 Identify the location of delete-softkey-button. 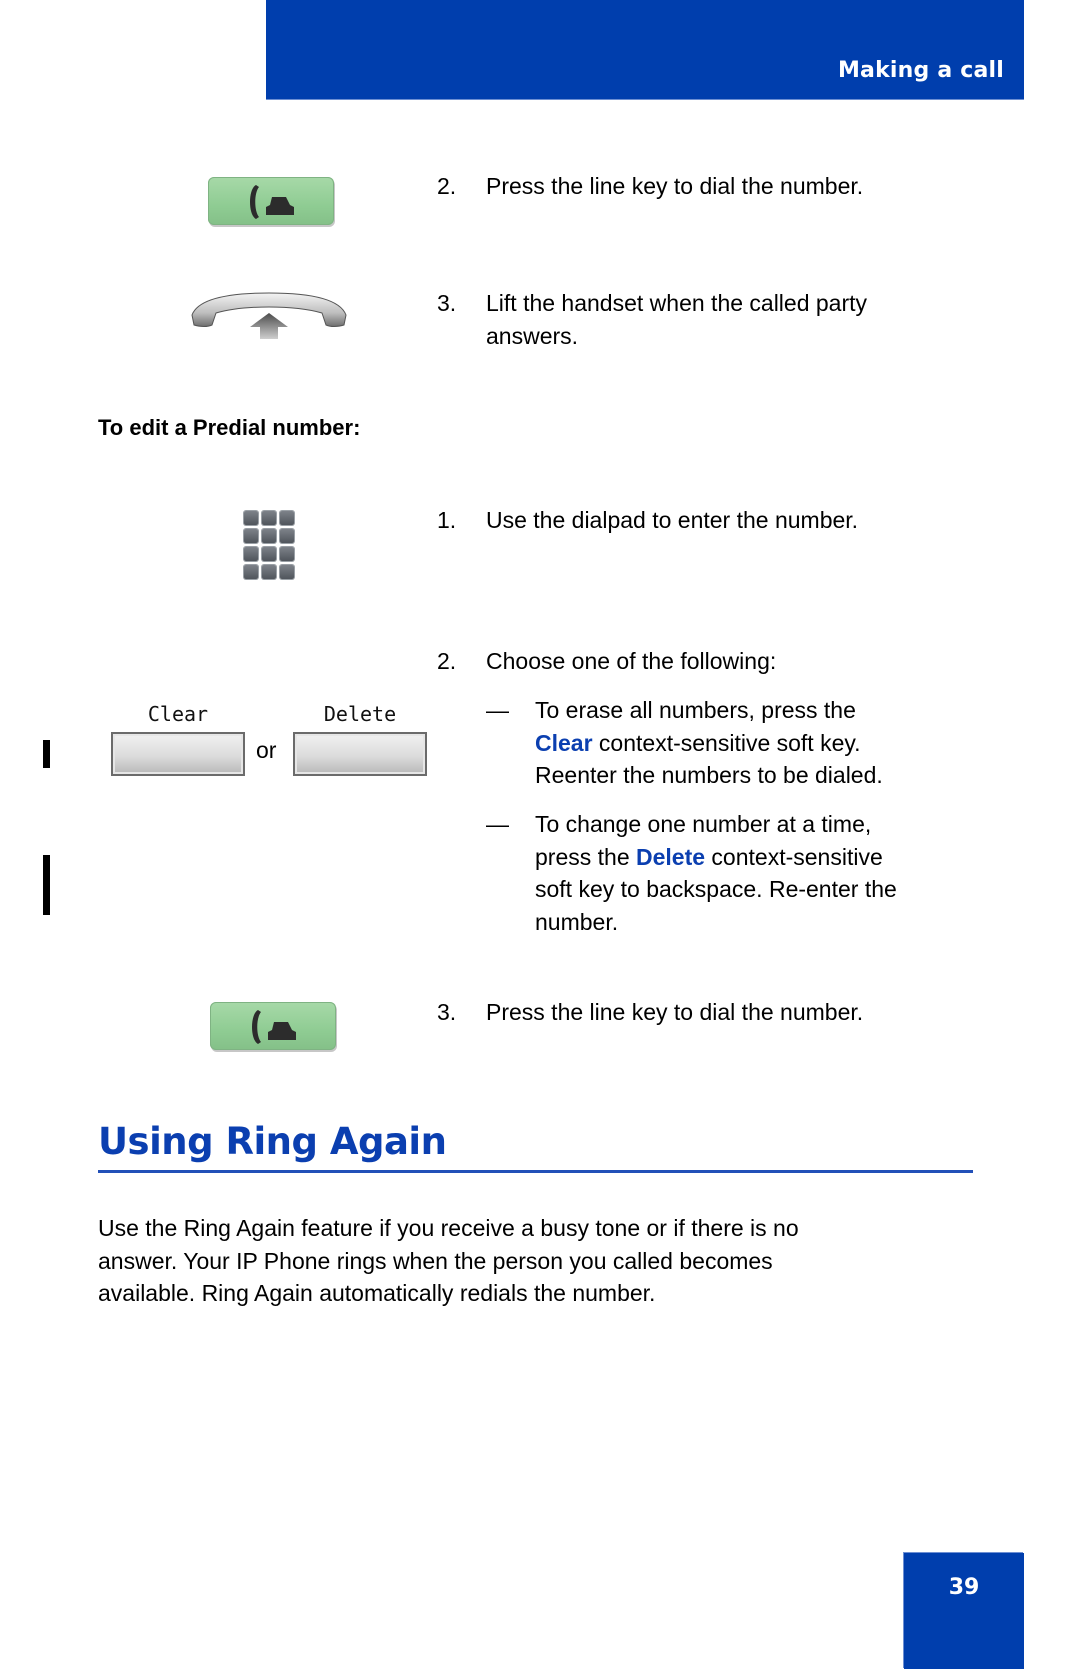
(360, 754).